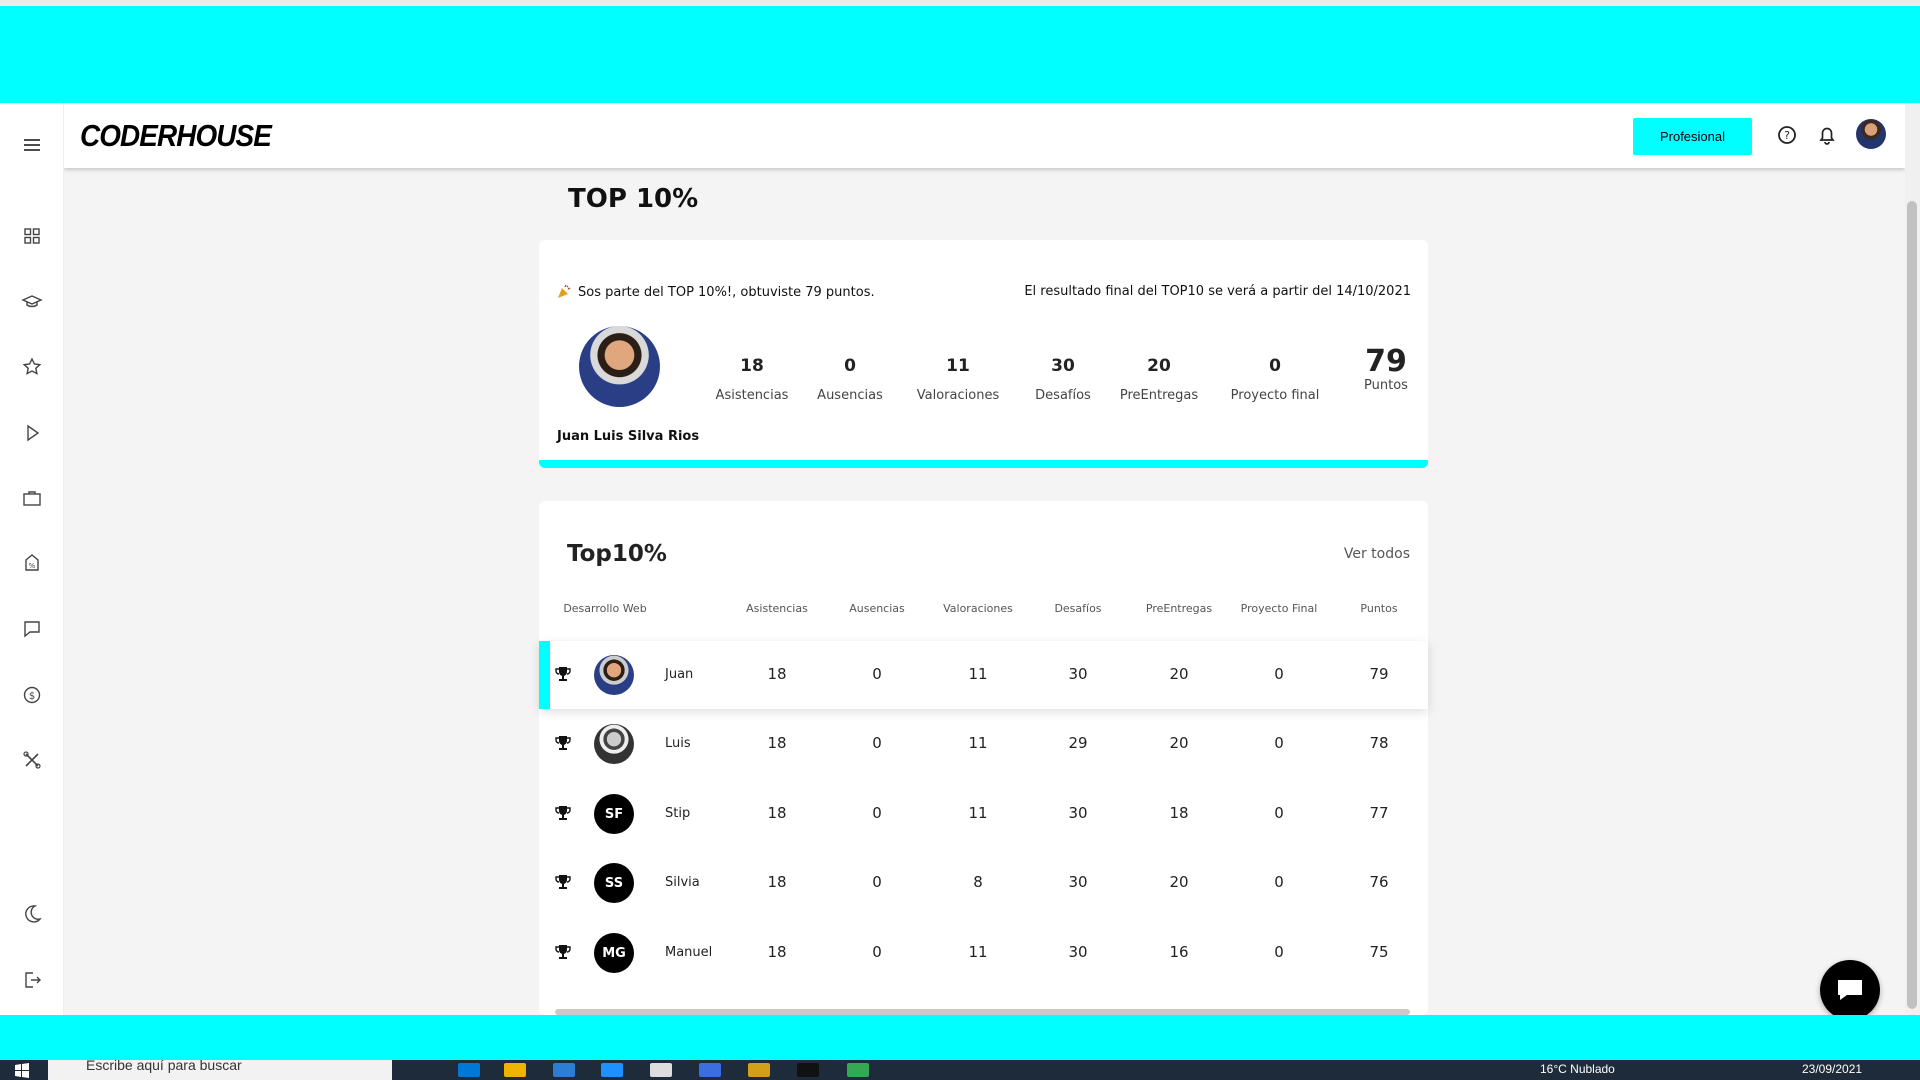 This screenshot has width=1920, height=1080. I want to click on chat-bubble-icon, so click(1850, 990).